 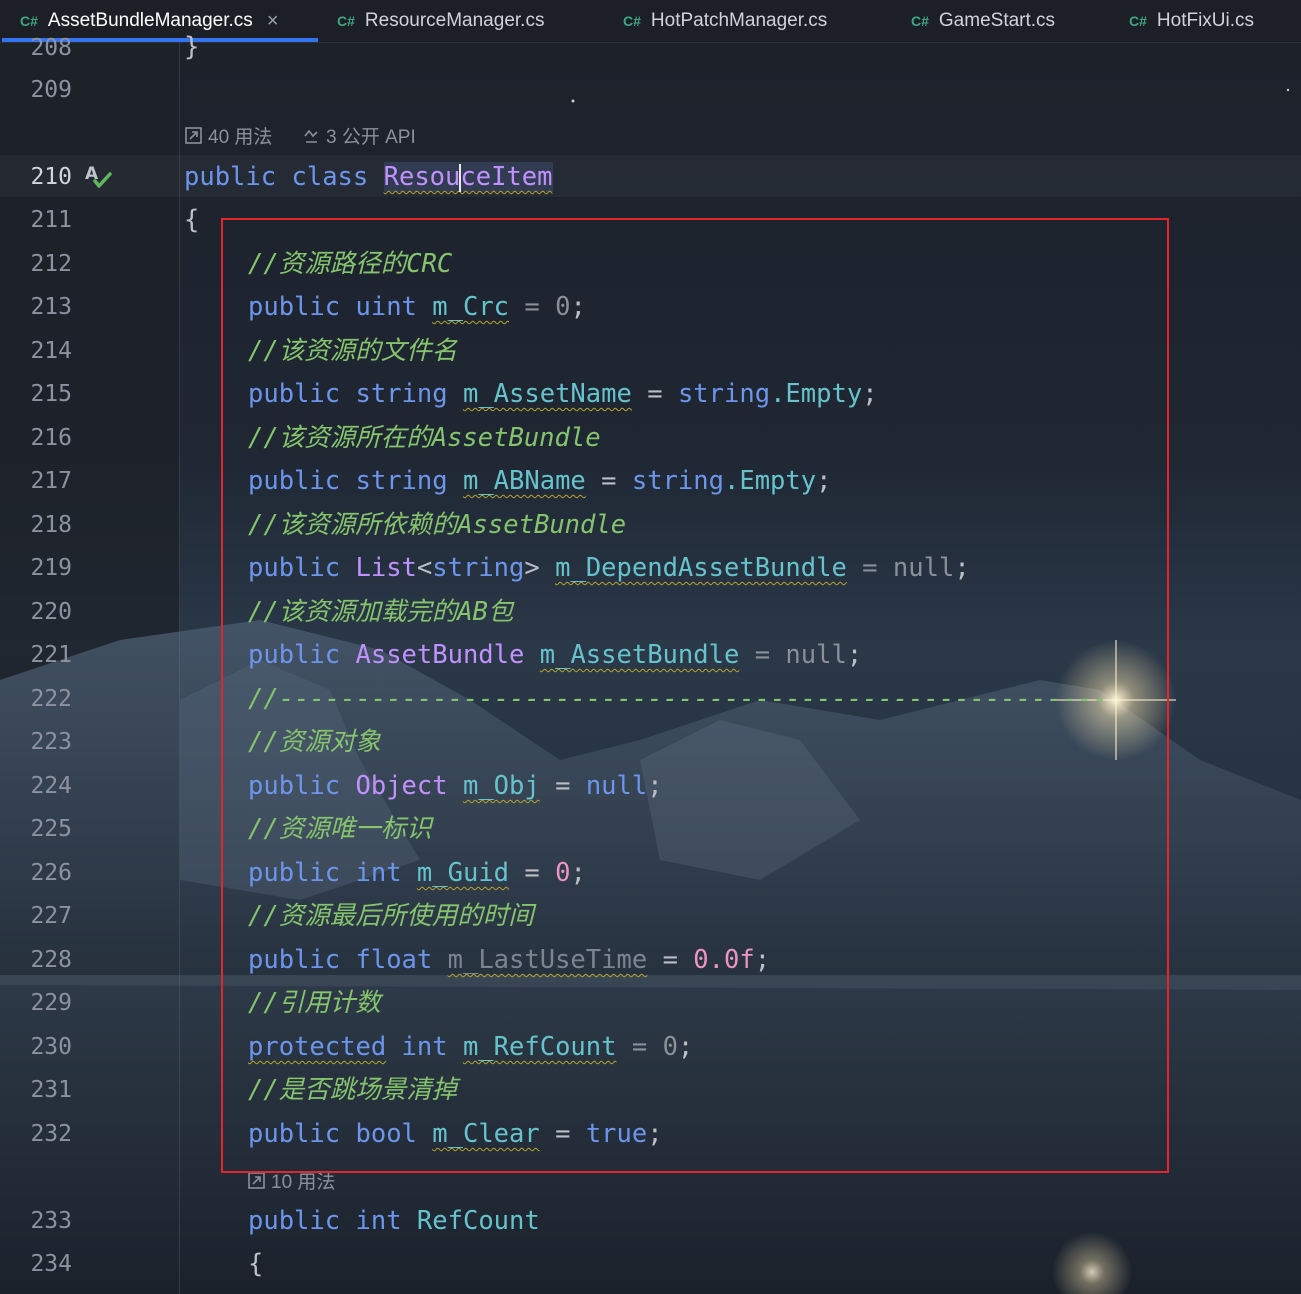 I want to click on public-api-hint: 3 公开 API, so click(x=359, y=135).